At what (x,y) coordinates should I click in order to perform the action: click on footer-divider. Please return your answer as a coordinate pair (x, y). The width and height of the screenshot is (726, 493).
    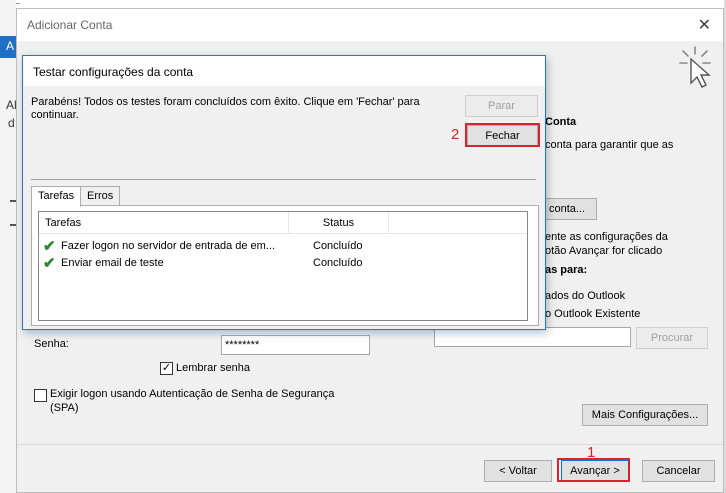
    Looking at the image, I should click on (370, 444).